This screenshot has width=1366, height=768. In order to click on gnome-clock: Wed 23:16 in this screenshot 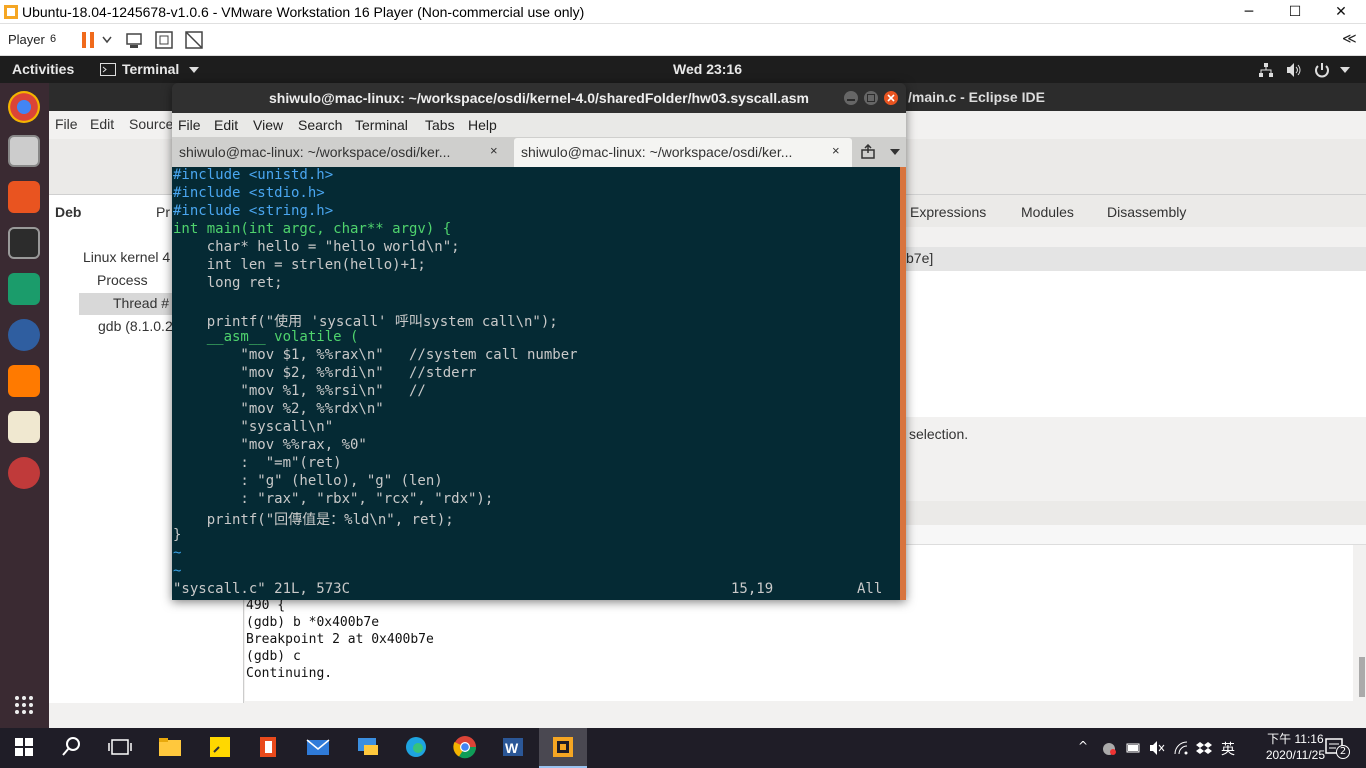, I will do `click(707, 69)`.